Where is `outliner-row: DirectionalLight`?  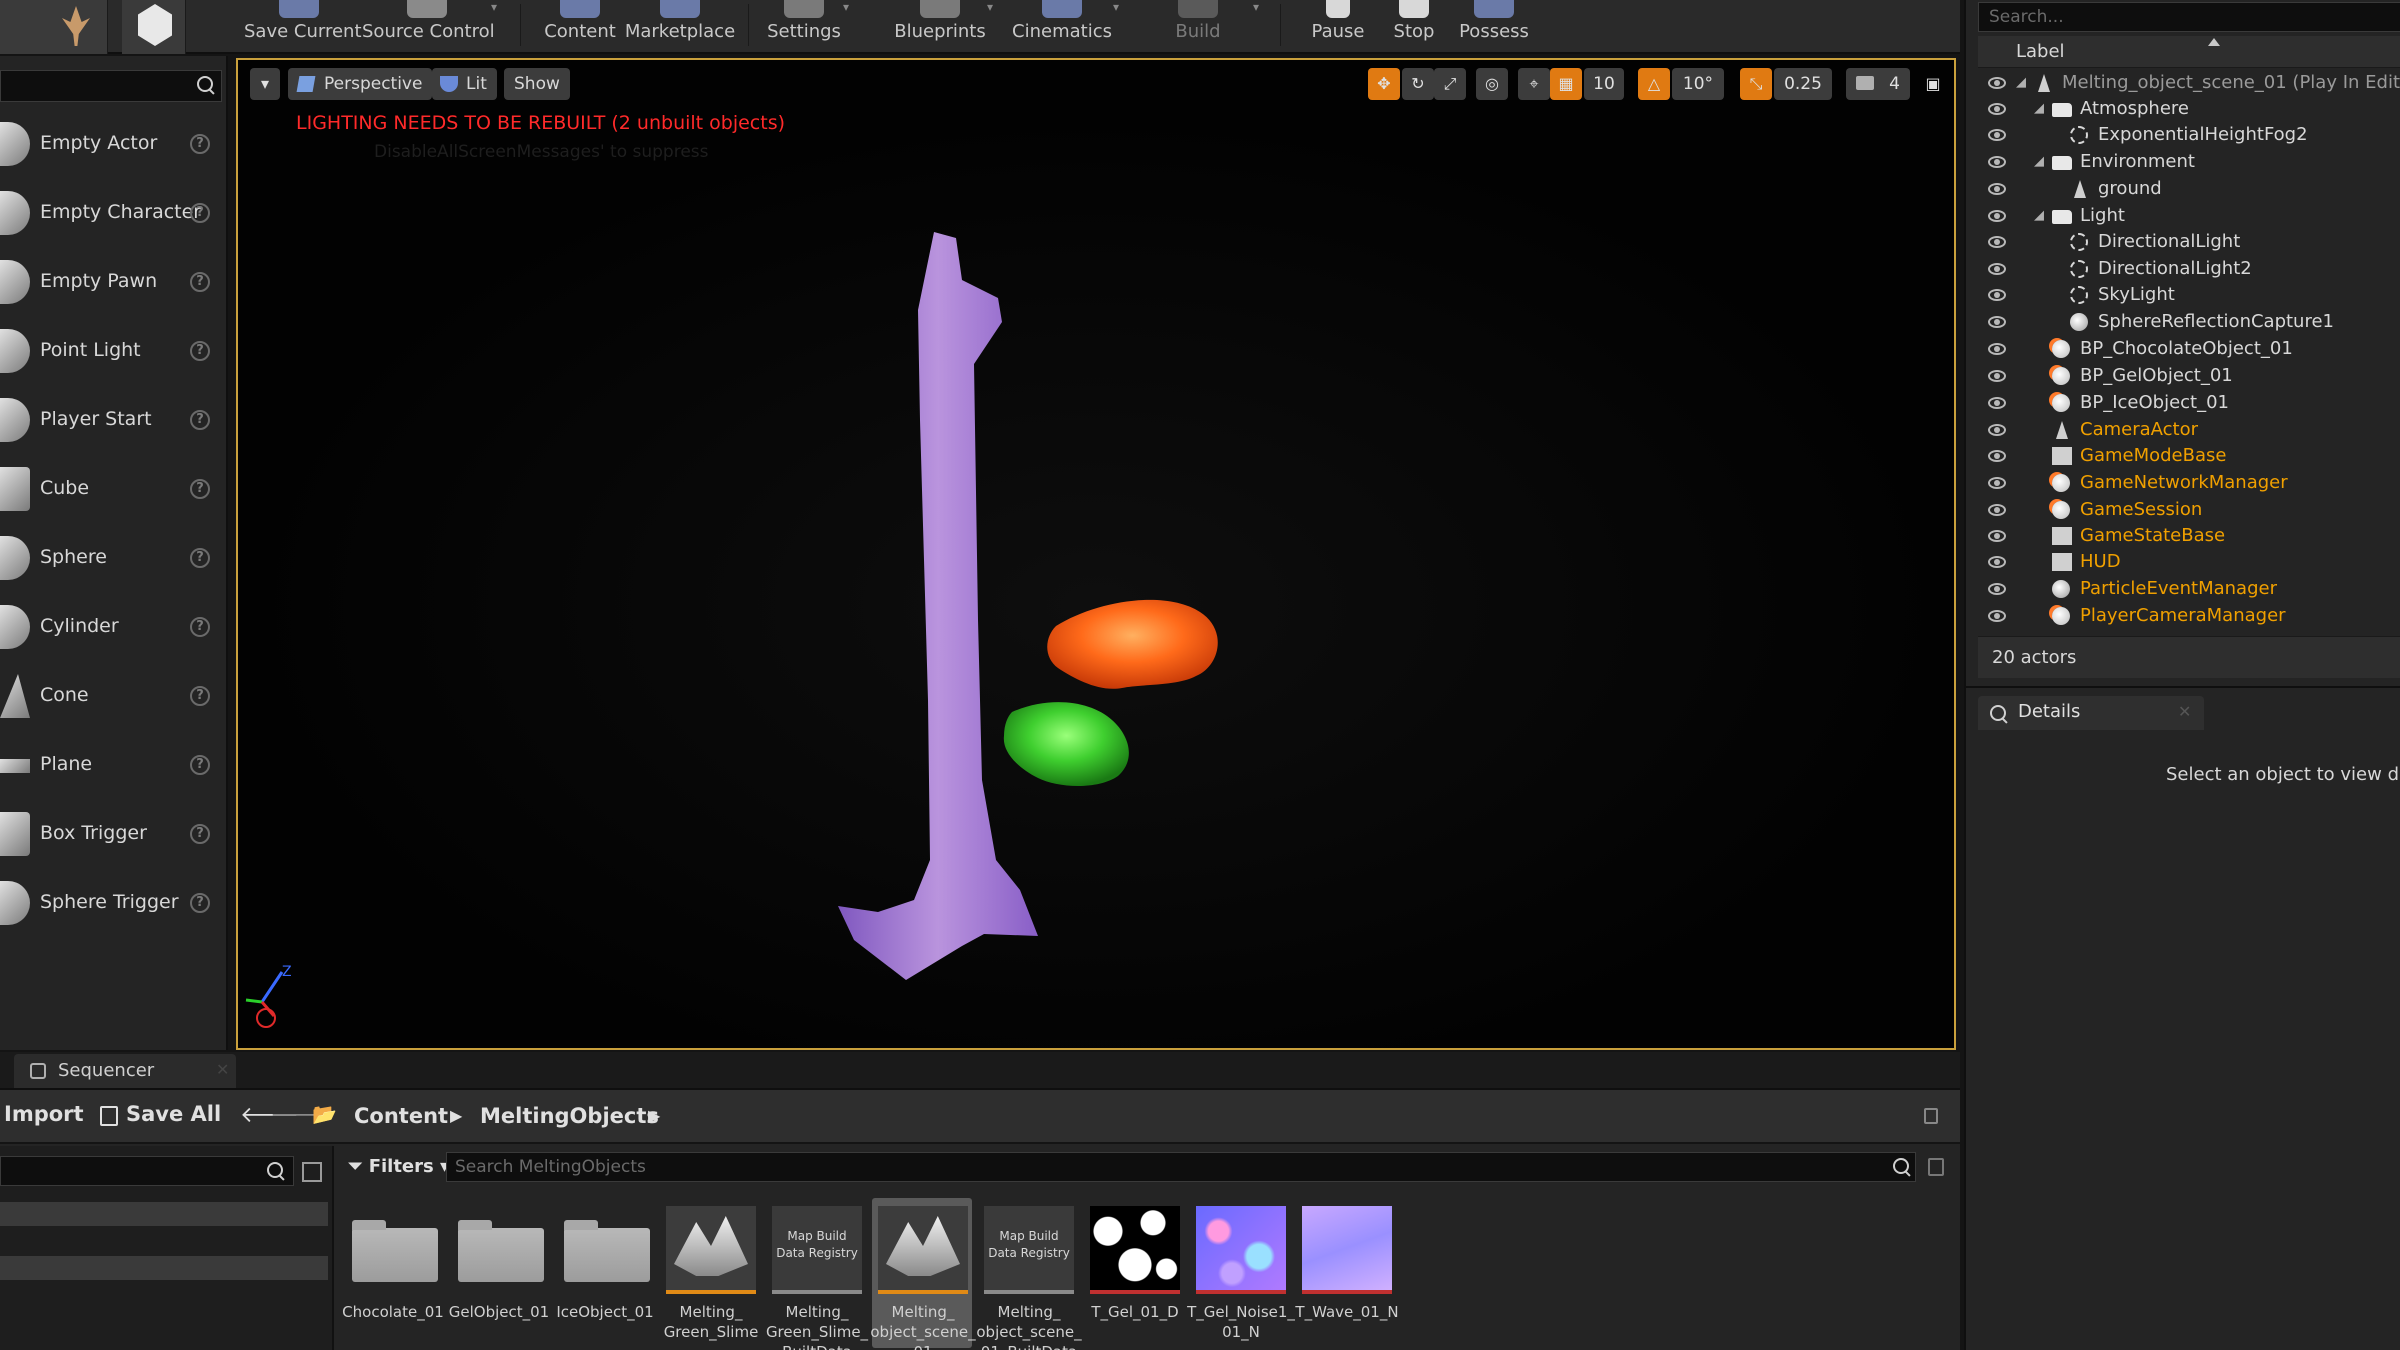
outliner-row: DirectionalLight is located at coordinates (2189, 242).